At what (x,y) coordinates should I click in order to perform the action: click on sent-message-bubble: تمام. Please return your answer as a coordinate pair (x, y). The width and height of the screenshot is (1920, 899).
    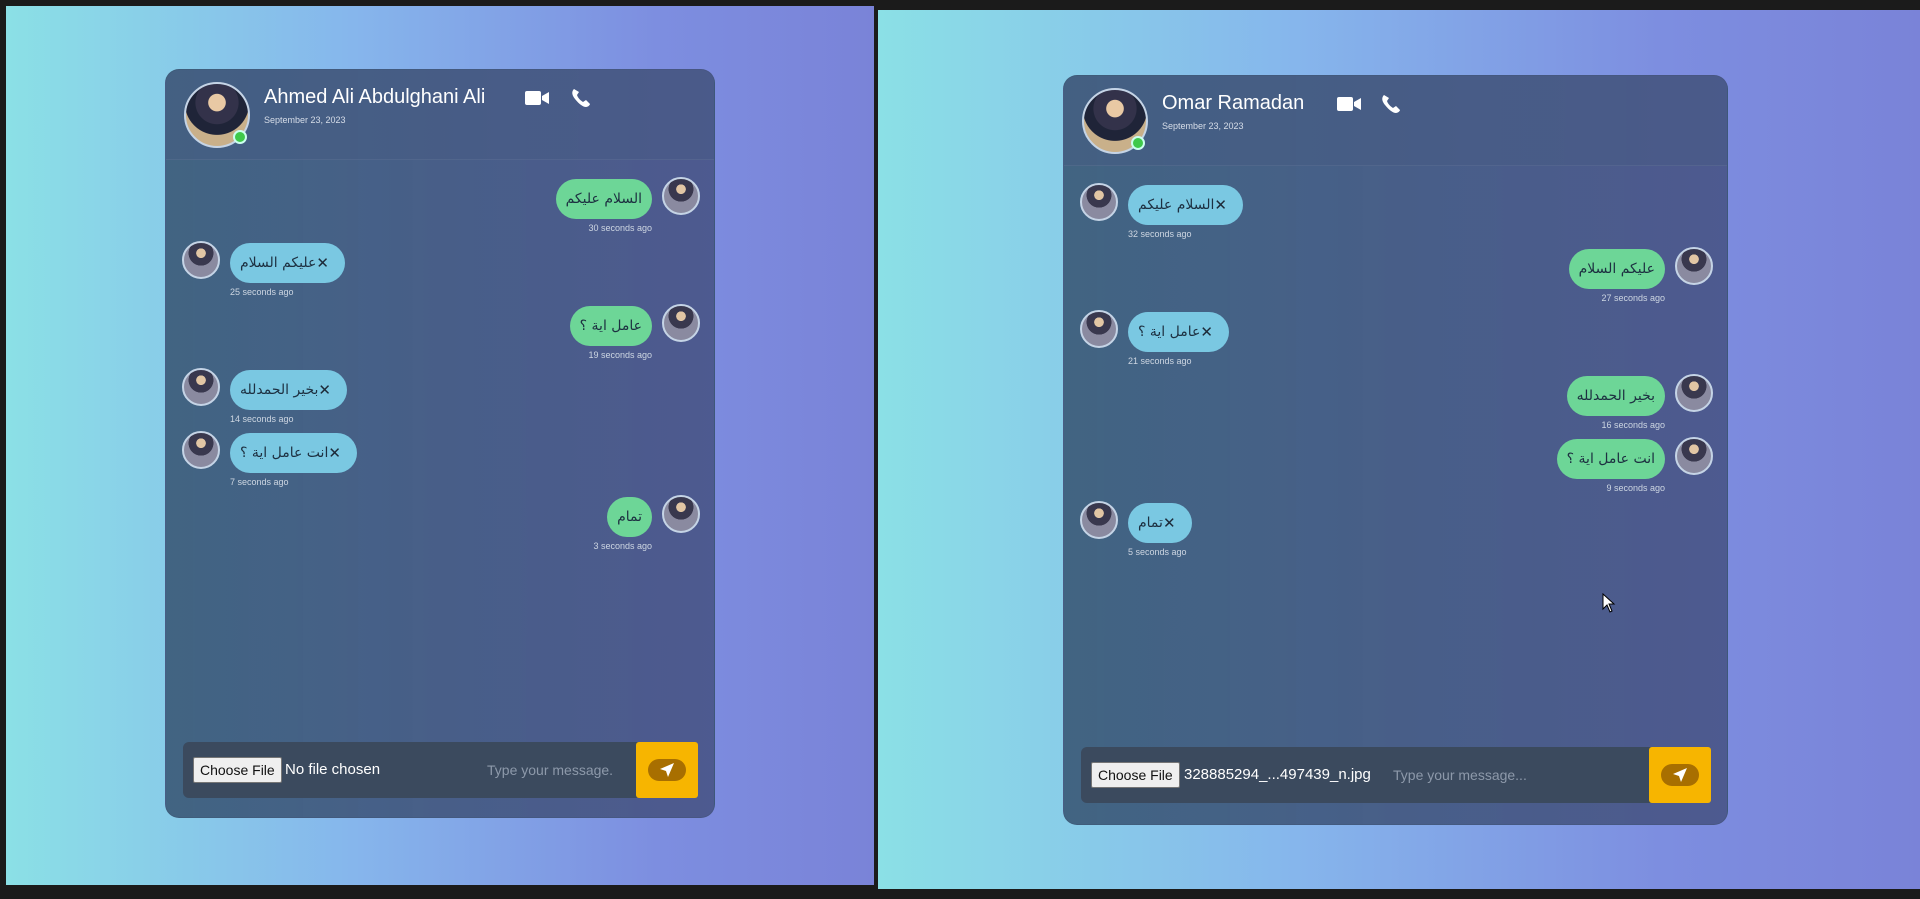
    Looking at the image, I should click on (629, 516).